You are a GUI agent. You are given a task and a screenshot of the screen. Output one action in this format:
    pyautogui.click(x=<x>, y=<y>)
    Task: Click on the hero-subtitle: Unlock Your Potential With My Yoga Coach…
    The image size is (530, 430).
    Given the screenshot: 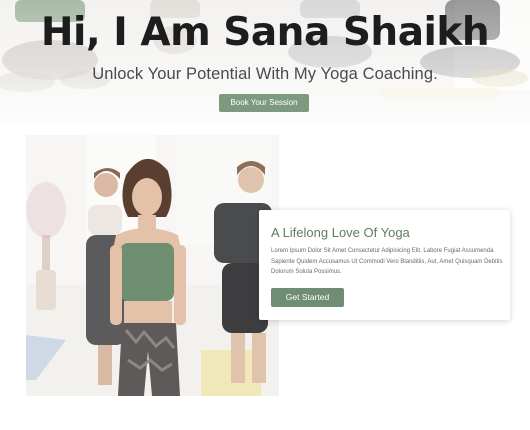 What is the action you would take?
    pyautogui.click(x=265, y=74)
    